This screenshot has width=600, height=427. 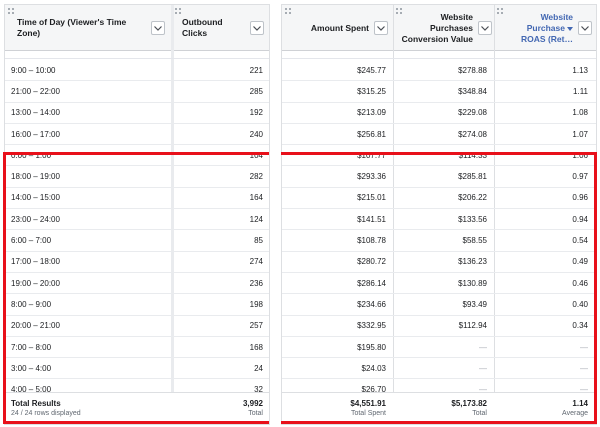 What do you see at coordinates (137, 305) in the screenshot?
I see `table-row: 8:00 – 9:00 198` at bounding box center [137, 305].